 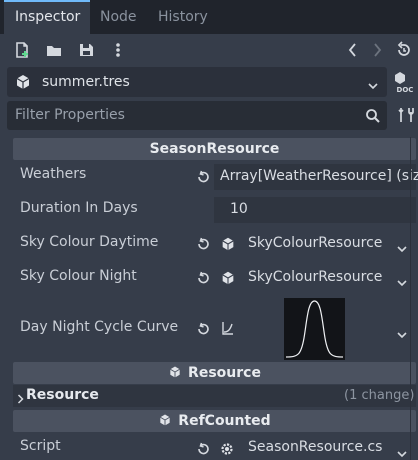 I want to click on script-value: SeasonResource.cs, so click(x=315, y=447).